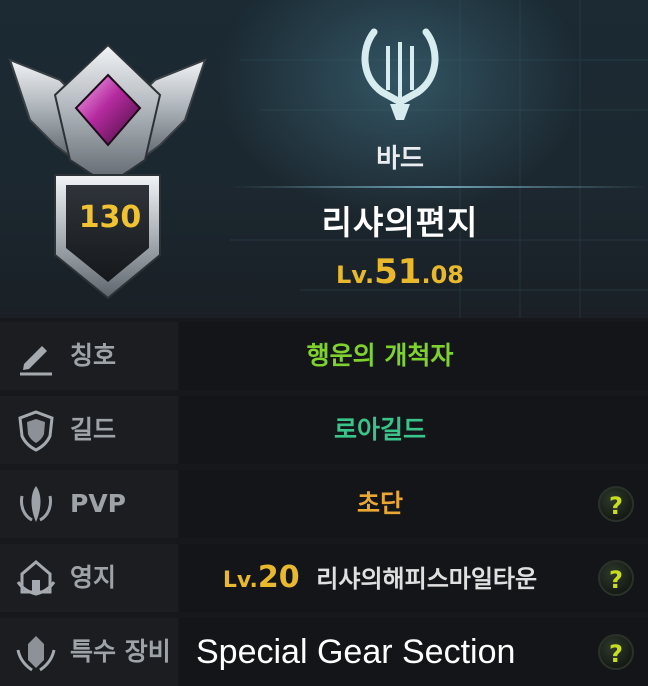  Describe the element at coordinates (400, 159) in the screenshot. I see `class-name: 바드` at that location.